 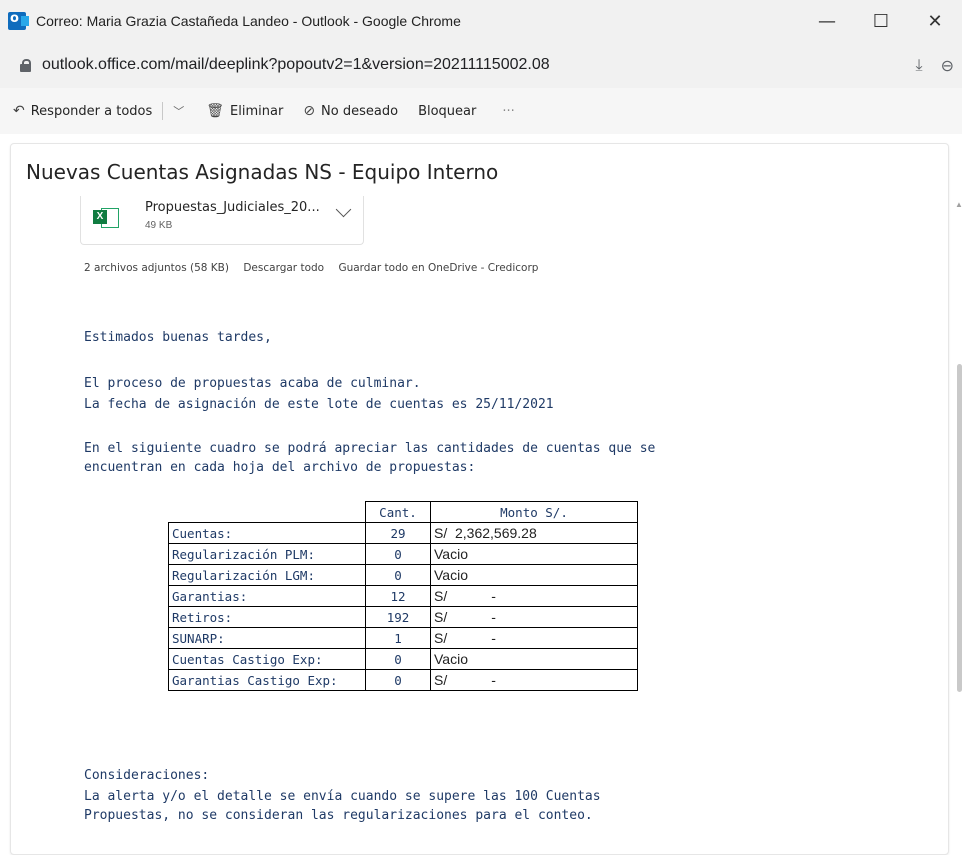 I want to click on row-cant: 29, so click(x=398, y=533).